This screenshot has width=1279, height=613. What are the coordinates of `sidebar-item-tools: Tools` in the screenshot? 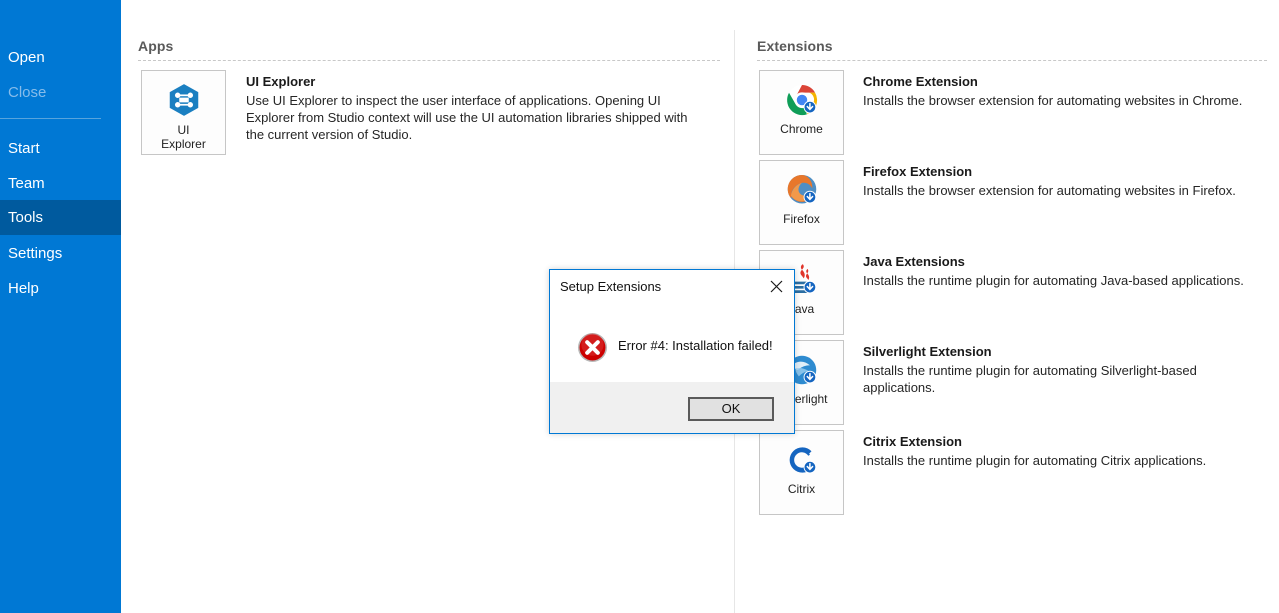 It's located at (60, 217).